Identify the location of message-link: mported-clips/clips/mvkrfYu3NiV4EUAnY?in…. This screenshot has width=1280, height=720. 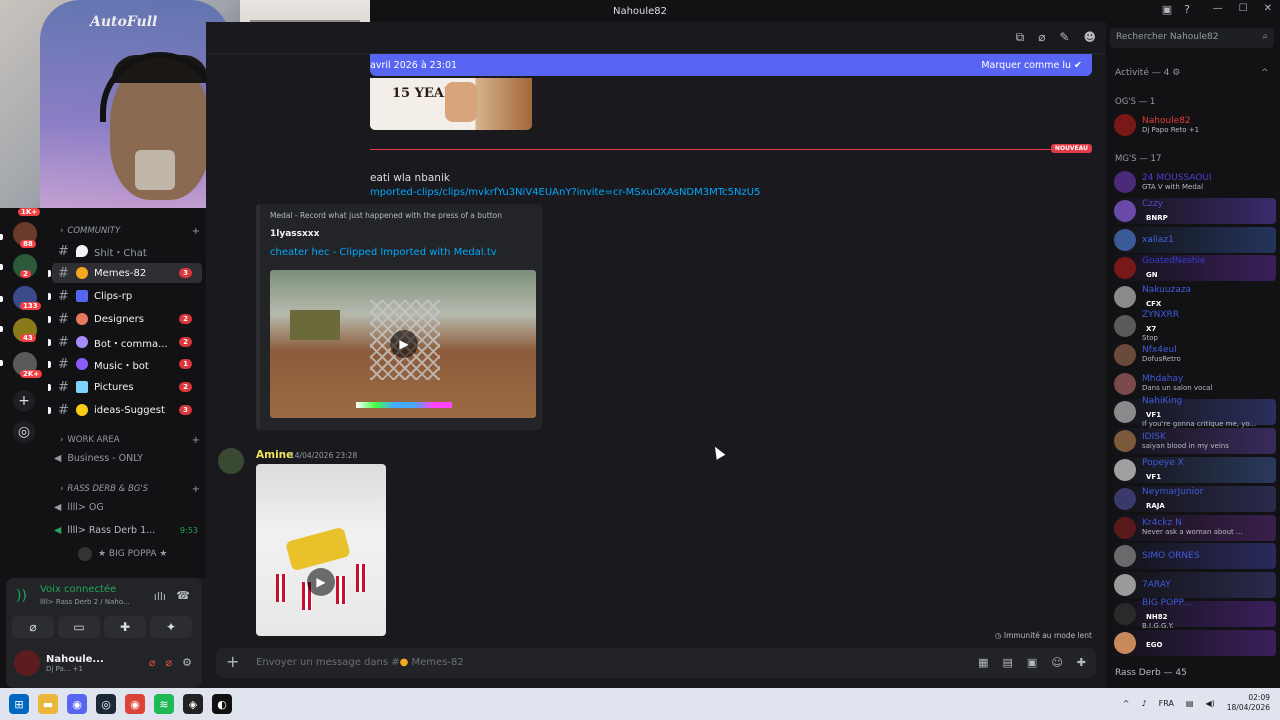
(565, 192).